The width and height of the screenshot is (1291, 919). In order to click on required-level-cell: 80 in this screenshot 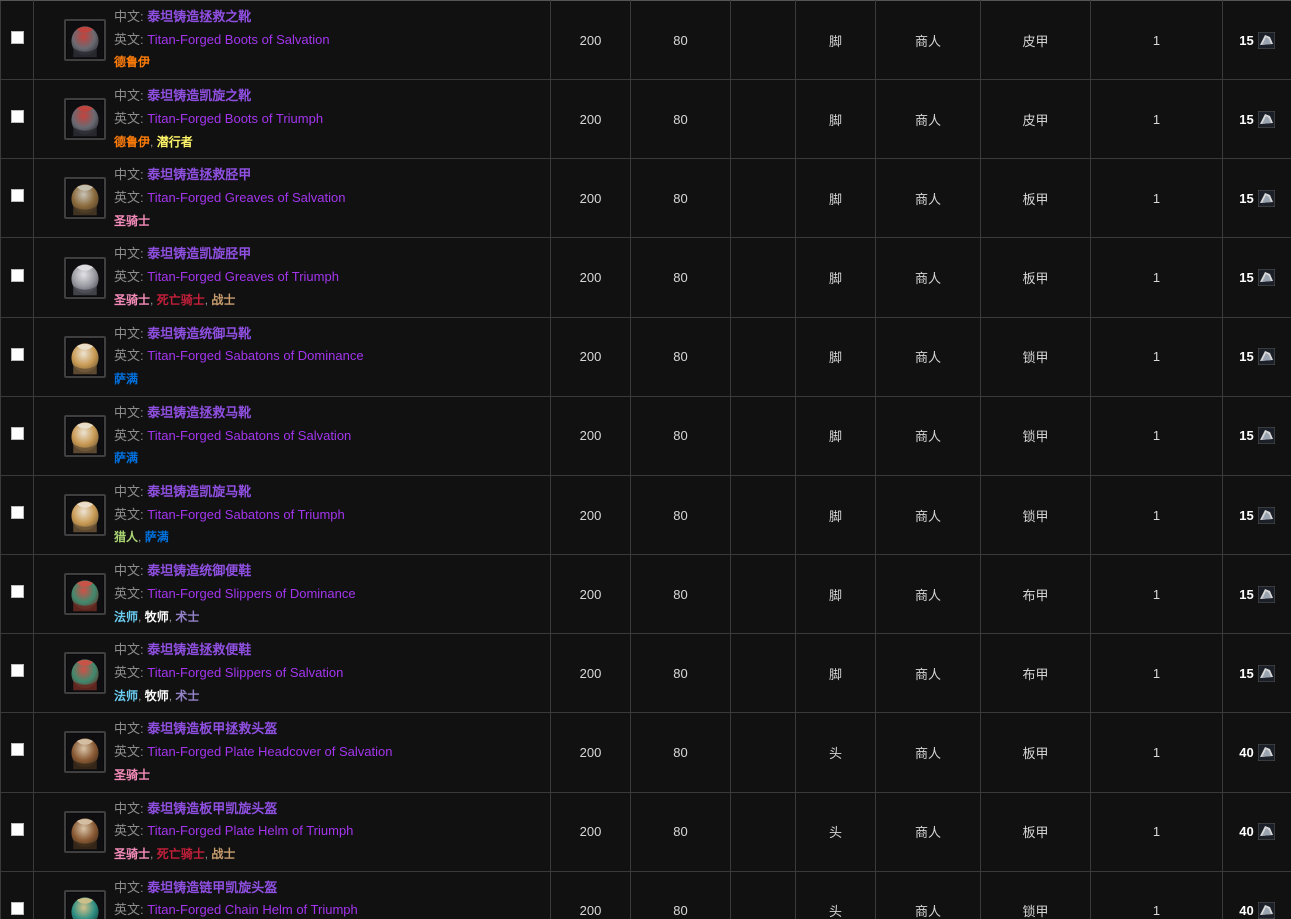, I will do `click(680, 514)`.